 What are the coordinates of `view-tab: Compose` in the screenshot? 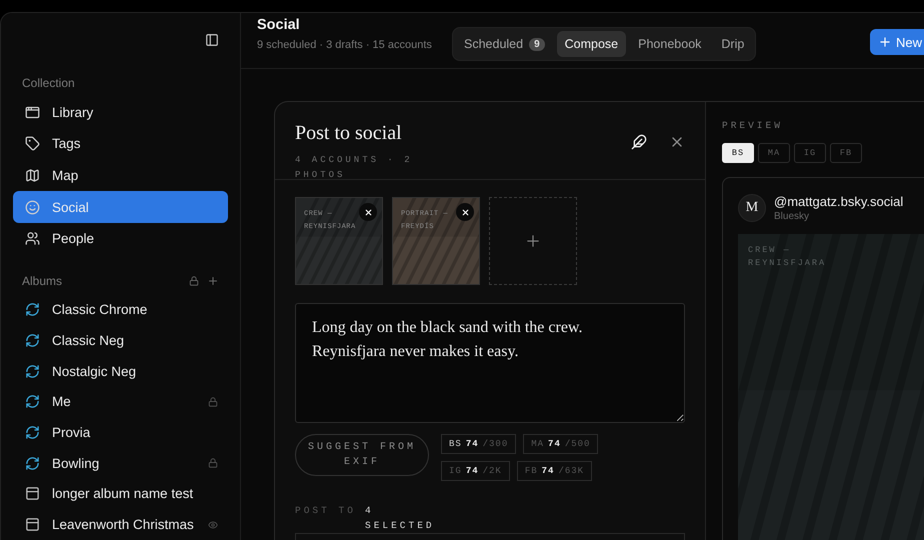 It's located at (591, 44).